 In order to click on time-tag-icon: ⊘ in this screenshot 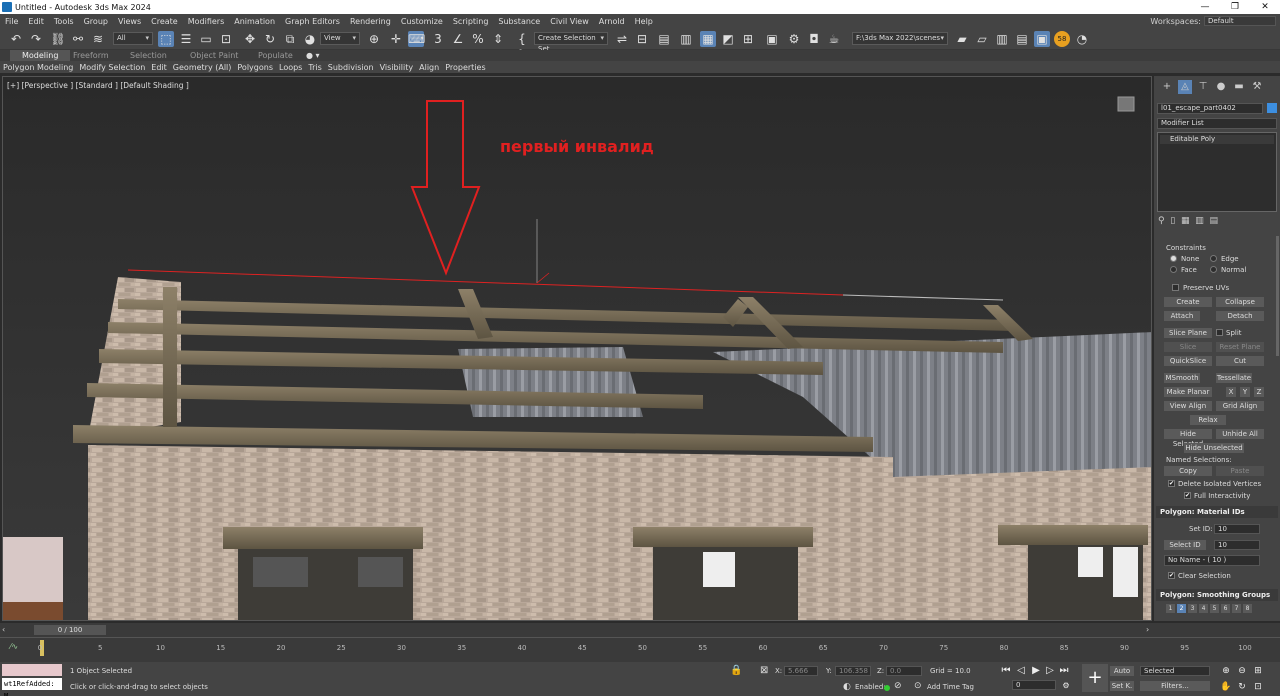, I will do `click(898, 686)`.